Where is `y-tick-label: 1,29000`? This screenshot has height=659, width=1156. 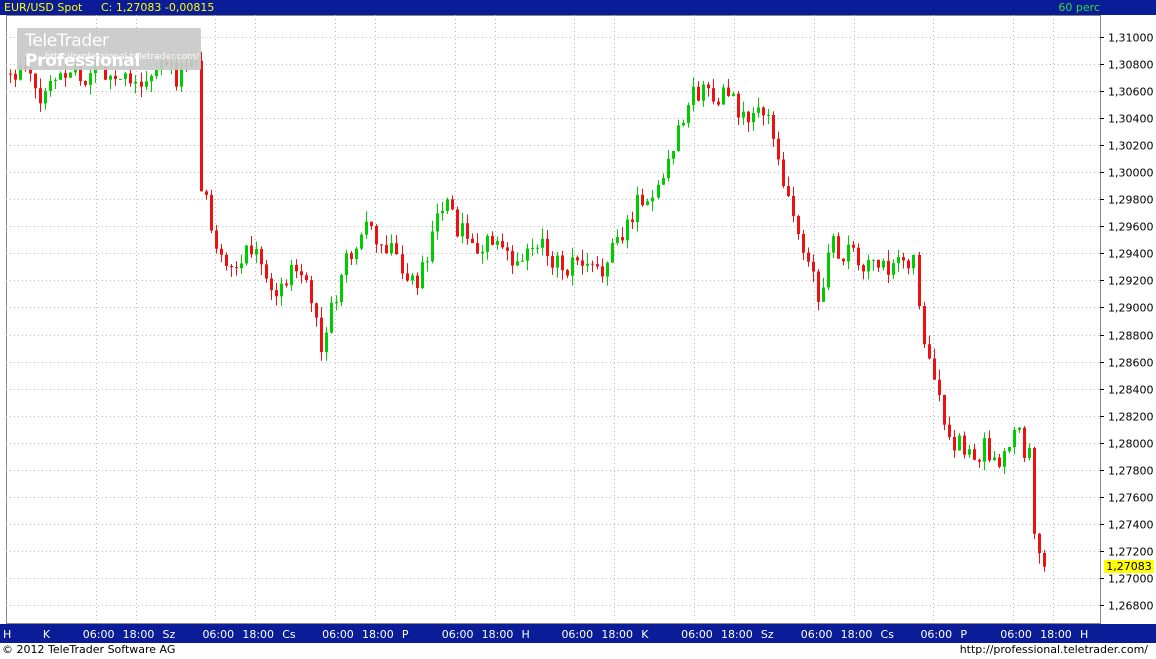
y-tick-label: 1,29000 is located at coordinates (1131, 308).